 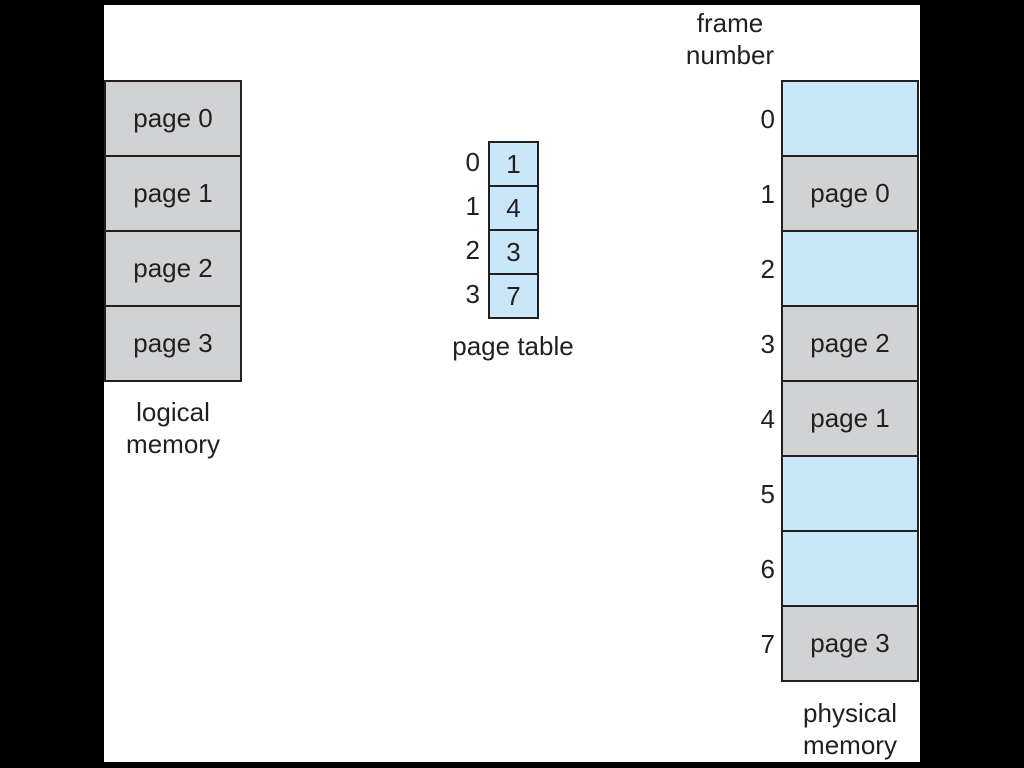 What do you see at coordinates (472, 294) in the screenshot?
I see `page-table-index: 3` at bounding box center [472, 294].